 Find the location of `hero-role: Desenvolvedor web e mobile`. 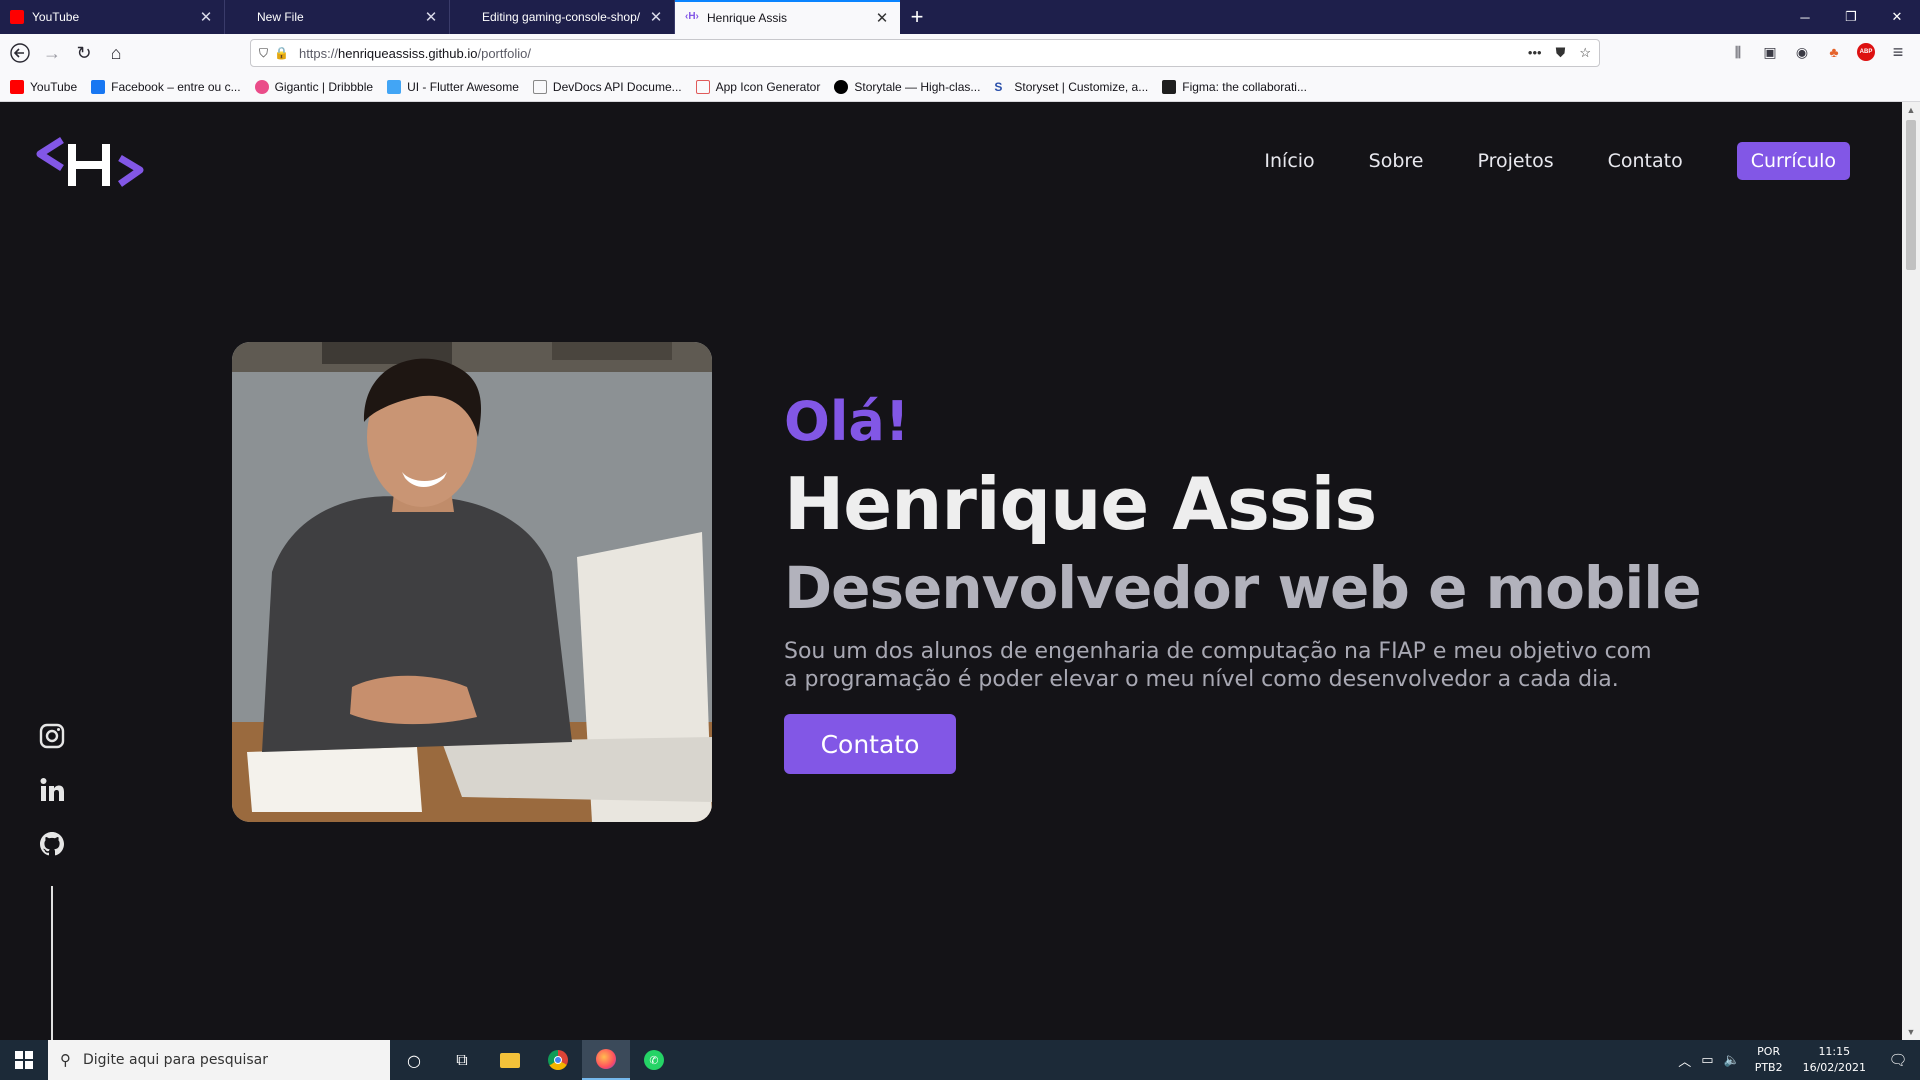

hero-role: Desenvolvedor web e mobile is located at coordinates (1243, 588).